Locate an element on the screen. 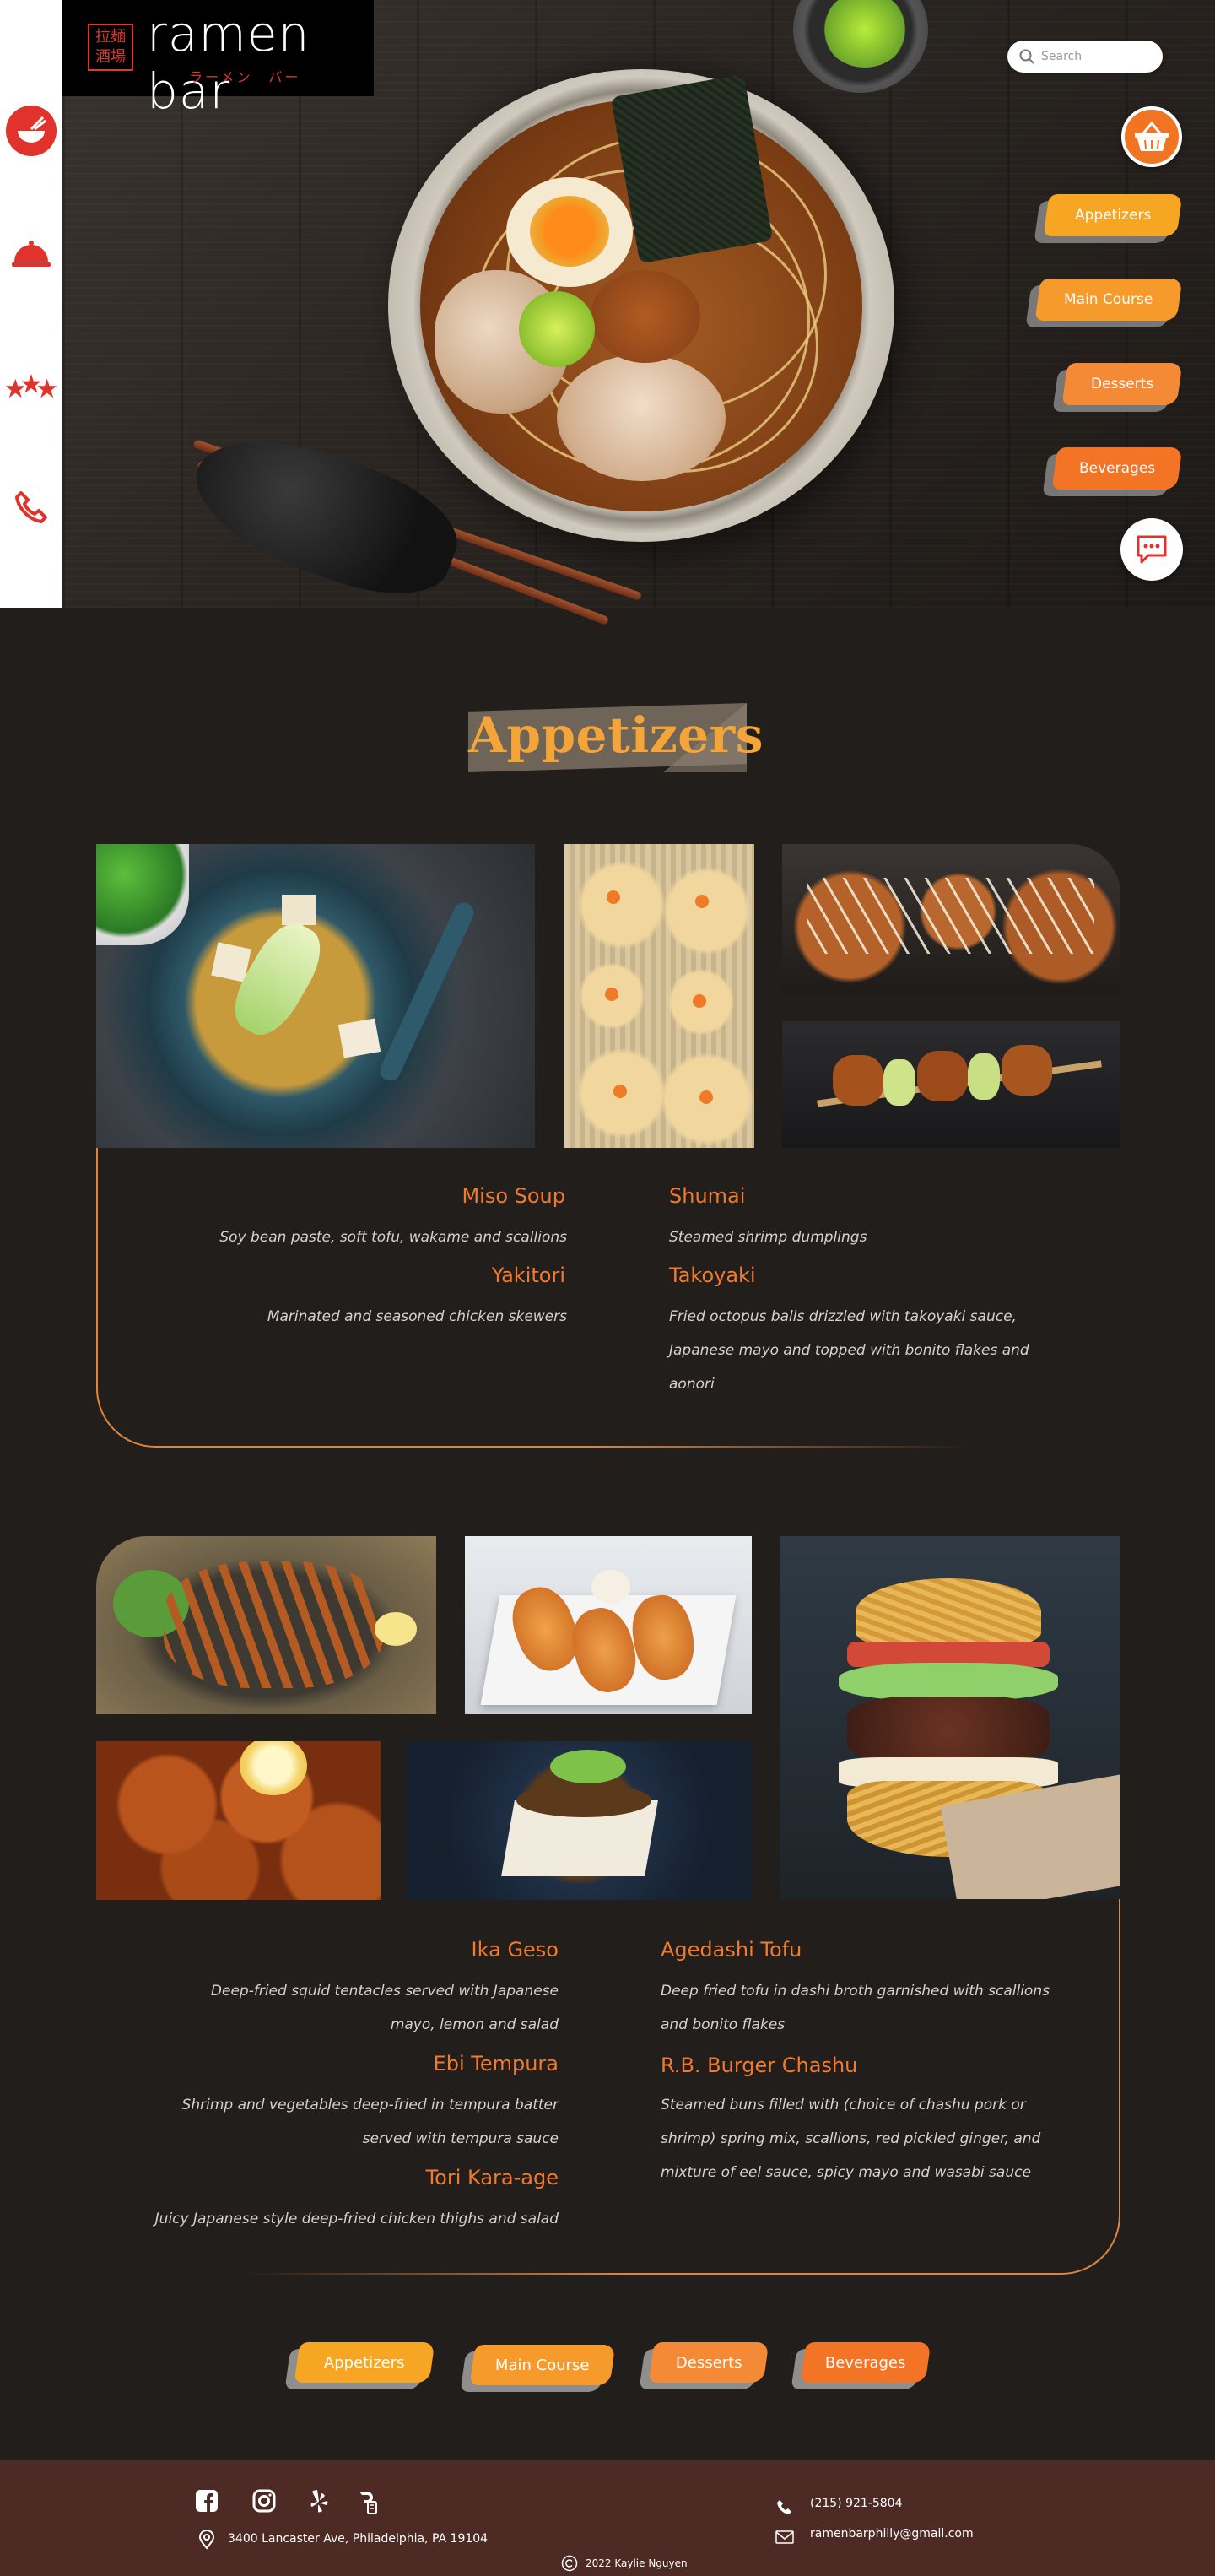 This screenshot has height=2576, width=1215. takoyaki-photo is located at coordinates (951, 919).